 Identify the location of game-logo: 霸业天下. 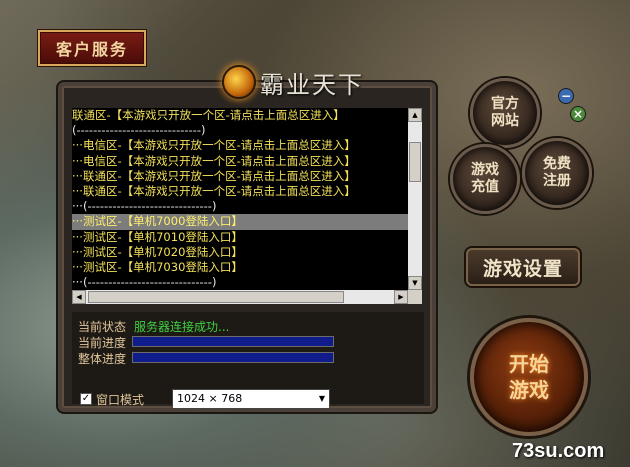
(297, 82).